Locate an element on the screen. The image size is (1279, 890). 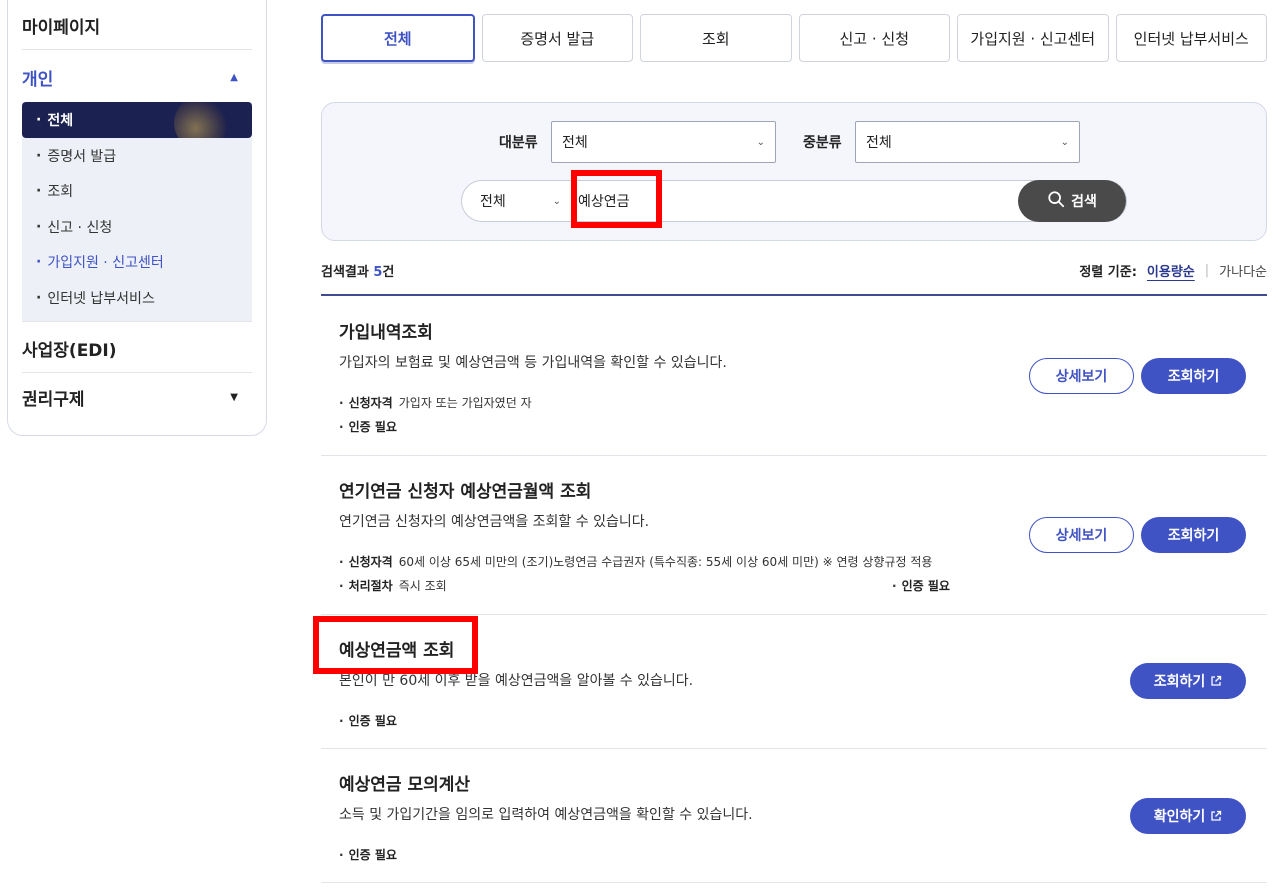
sidebar-item-report: · 신고 · 신청 is located at coordinates (137, 227).